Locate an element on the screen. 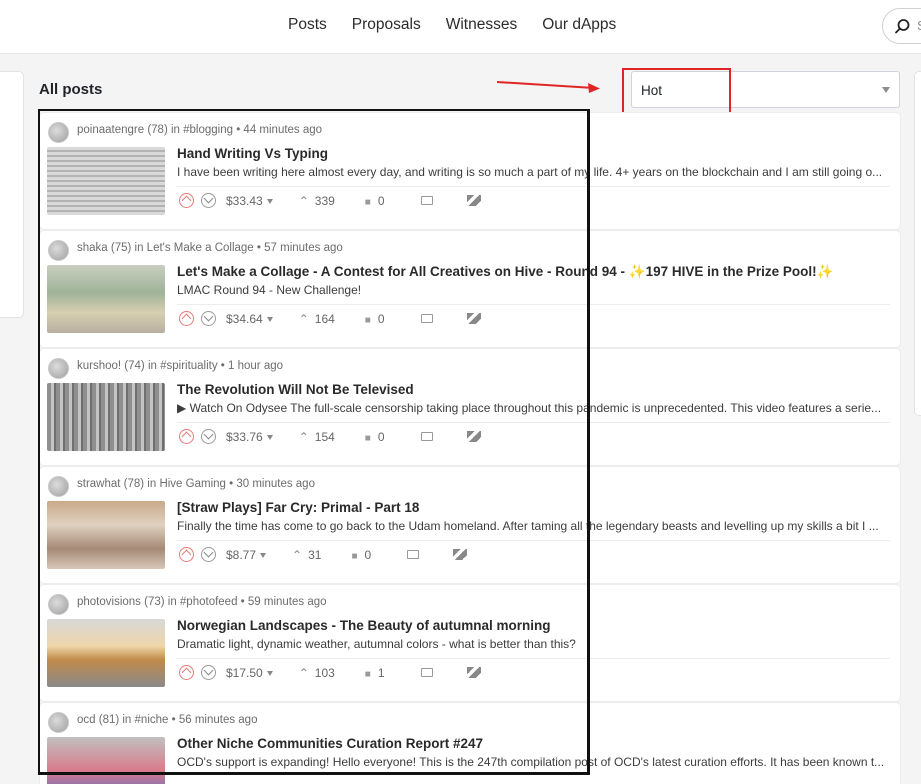 The width and height of the screenshot is (921, 784). post-excerpt: LMAC Round 94 - New Challenge! is located at coordinates (535, 290).